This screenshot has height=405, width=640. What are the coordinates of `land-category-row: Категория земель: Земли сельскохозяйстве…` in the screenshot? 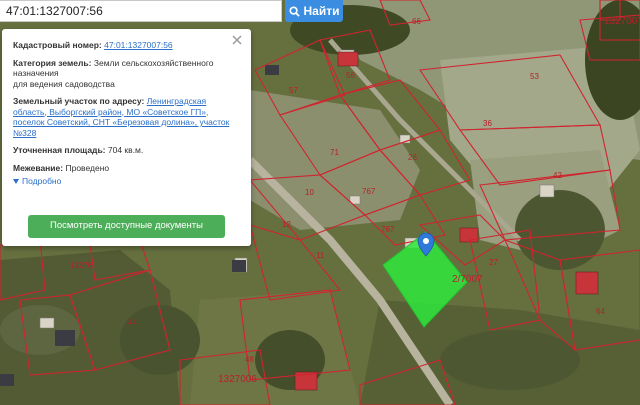 It's located at (126, 74).